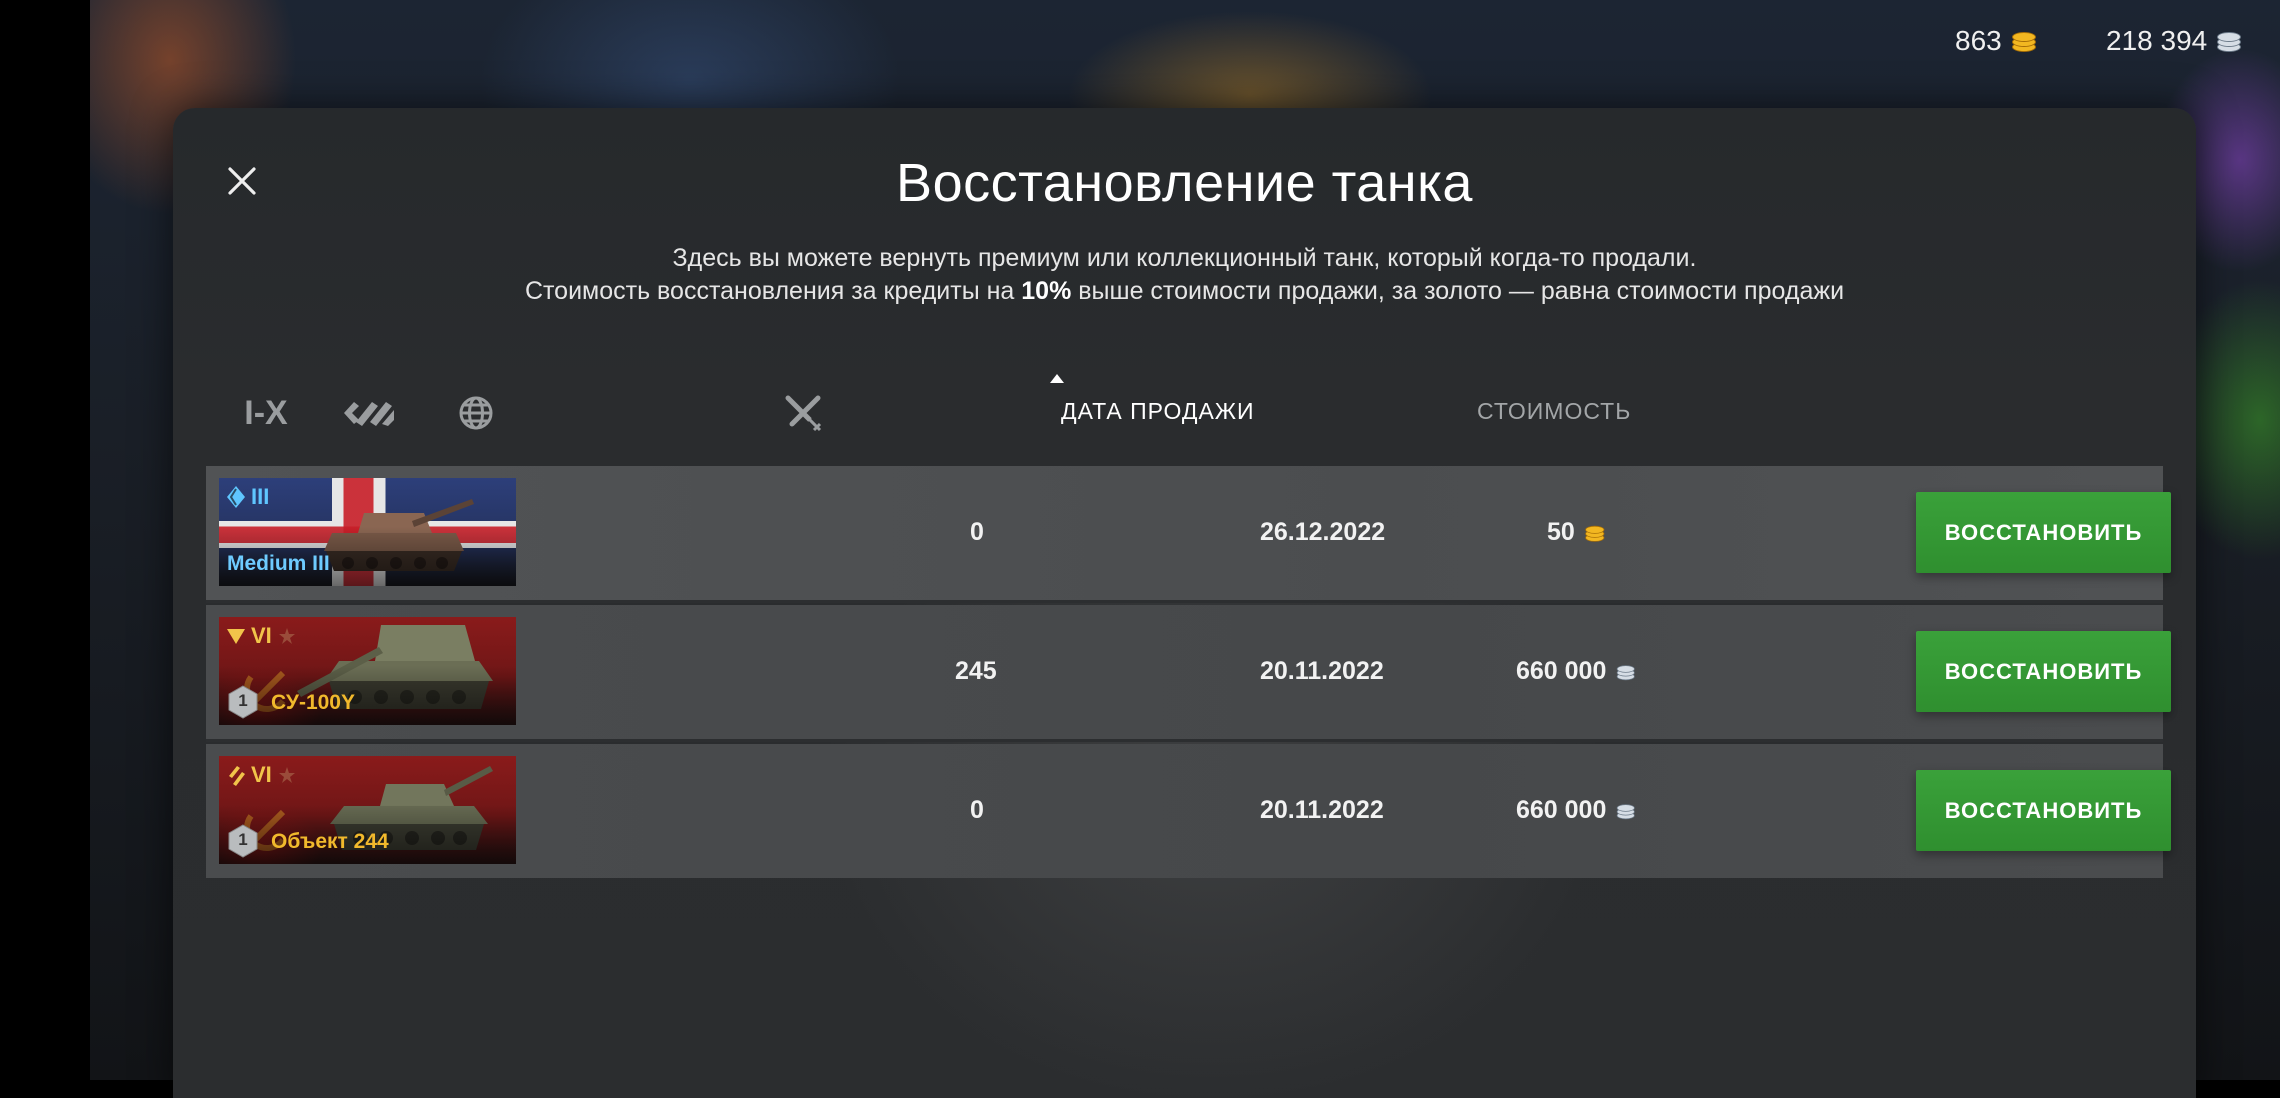 The image size is (2280, 1098). Describe the element at coordinates (773, 291) in the screenshot. I see `subtitle-line-2-start: Стоимость восстановления за кредиты на` at that location.